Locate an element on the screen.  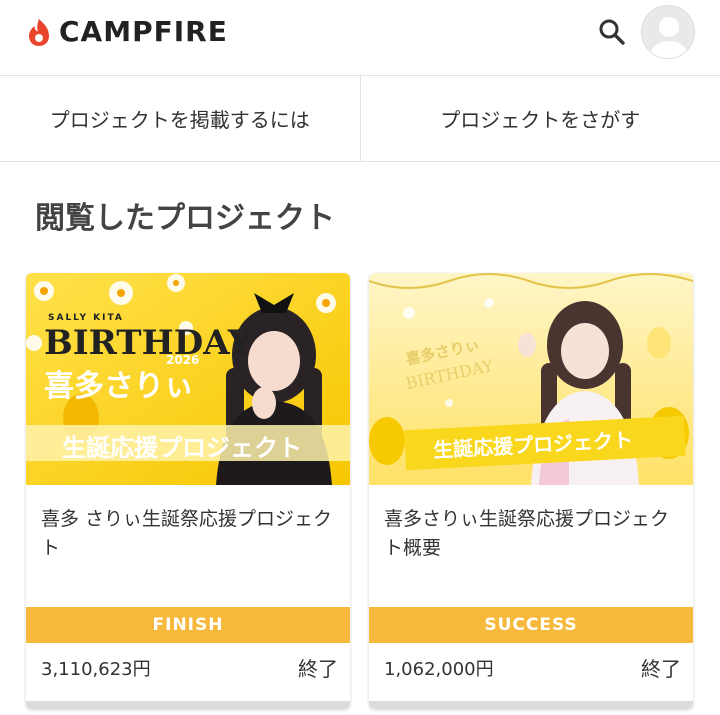
nav-item-find-project: プロジェクトをさがす is located at coordinates (539, 118).